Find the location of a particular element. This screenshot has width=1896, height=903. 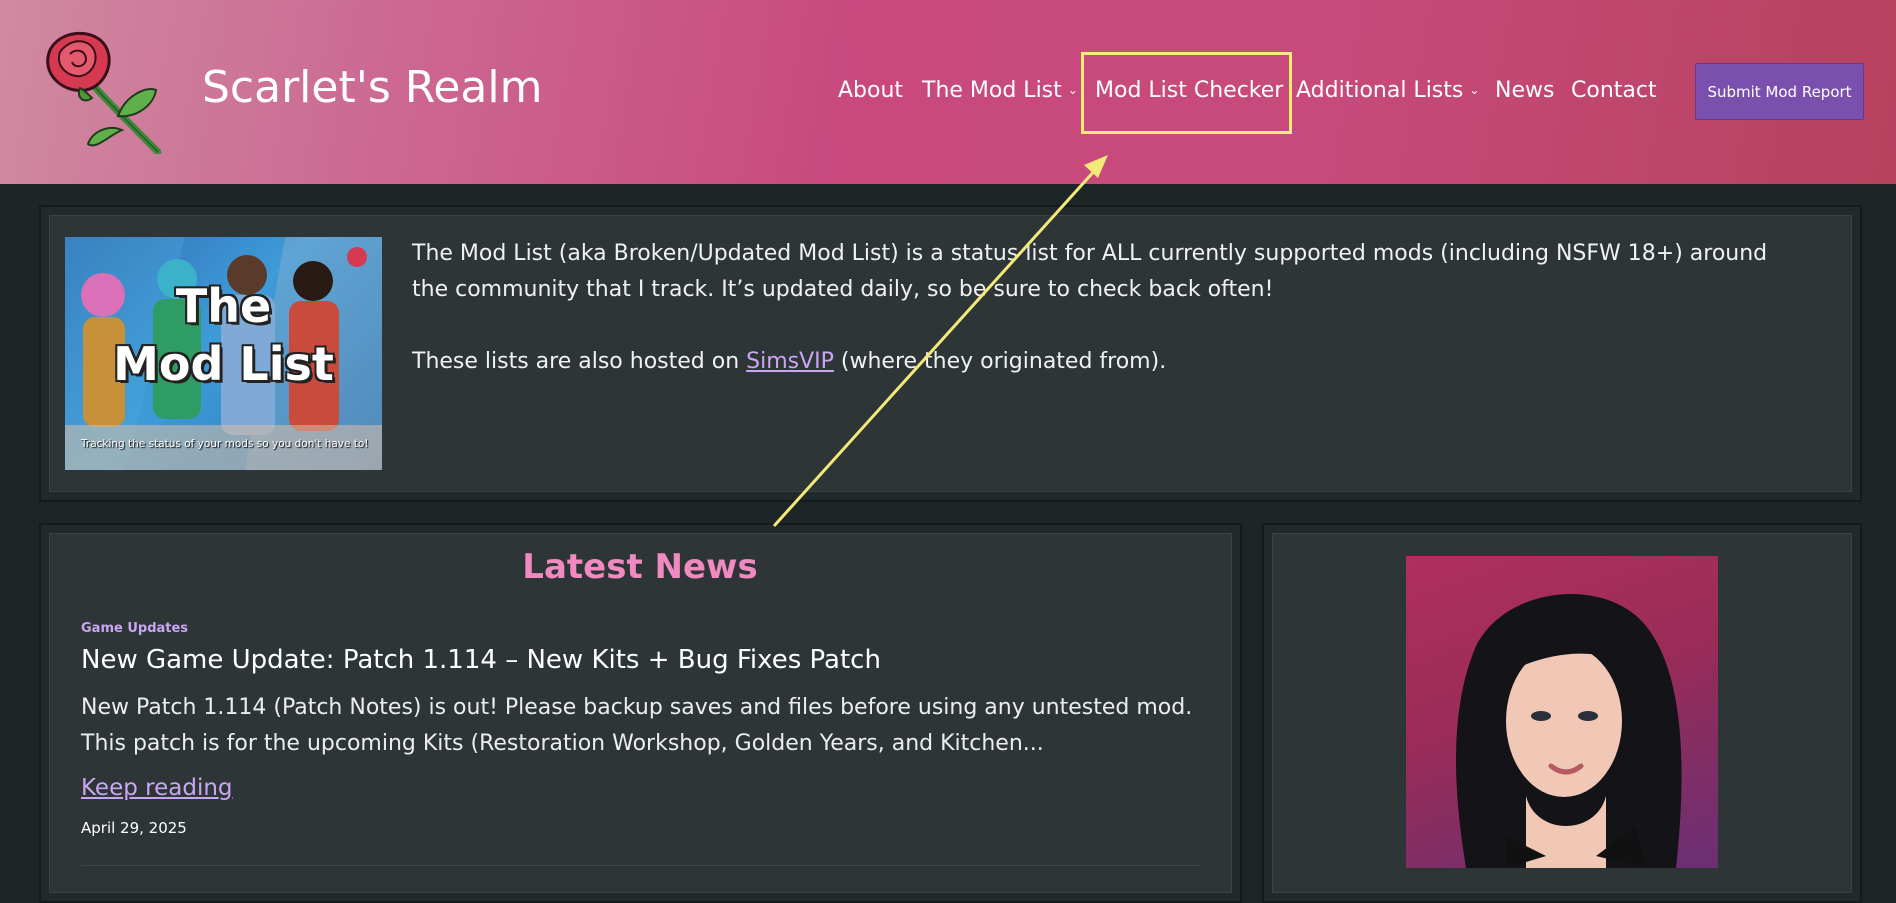

highlight-box is located at coordinates (1186, 93).